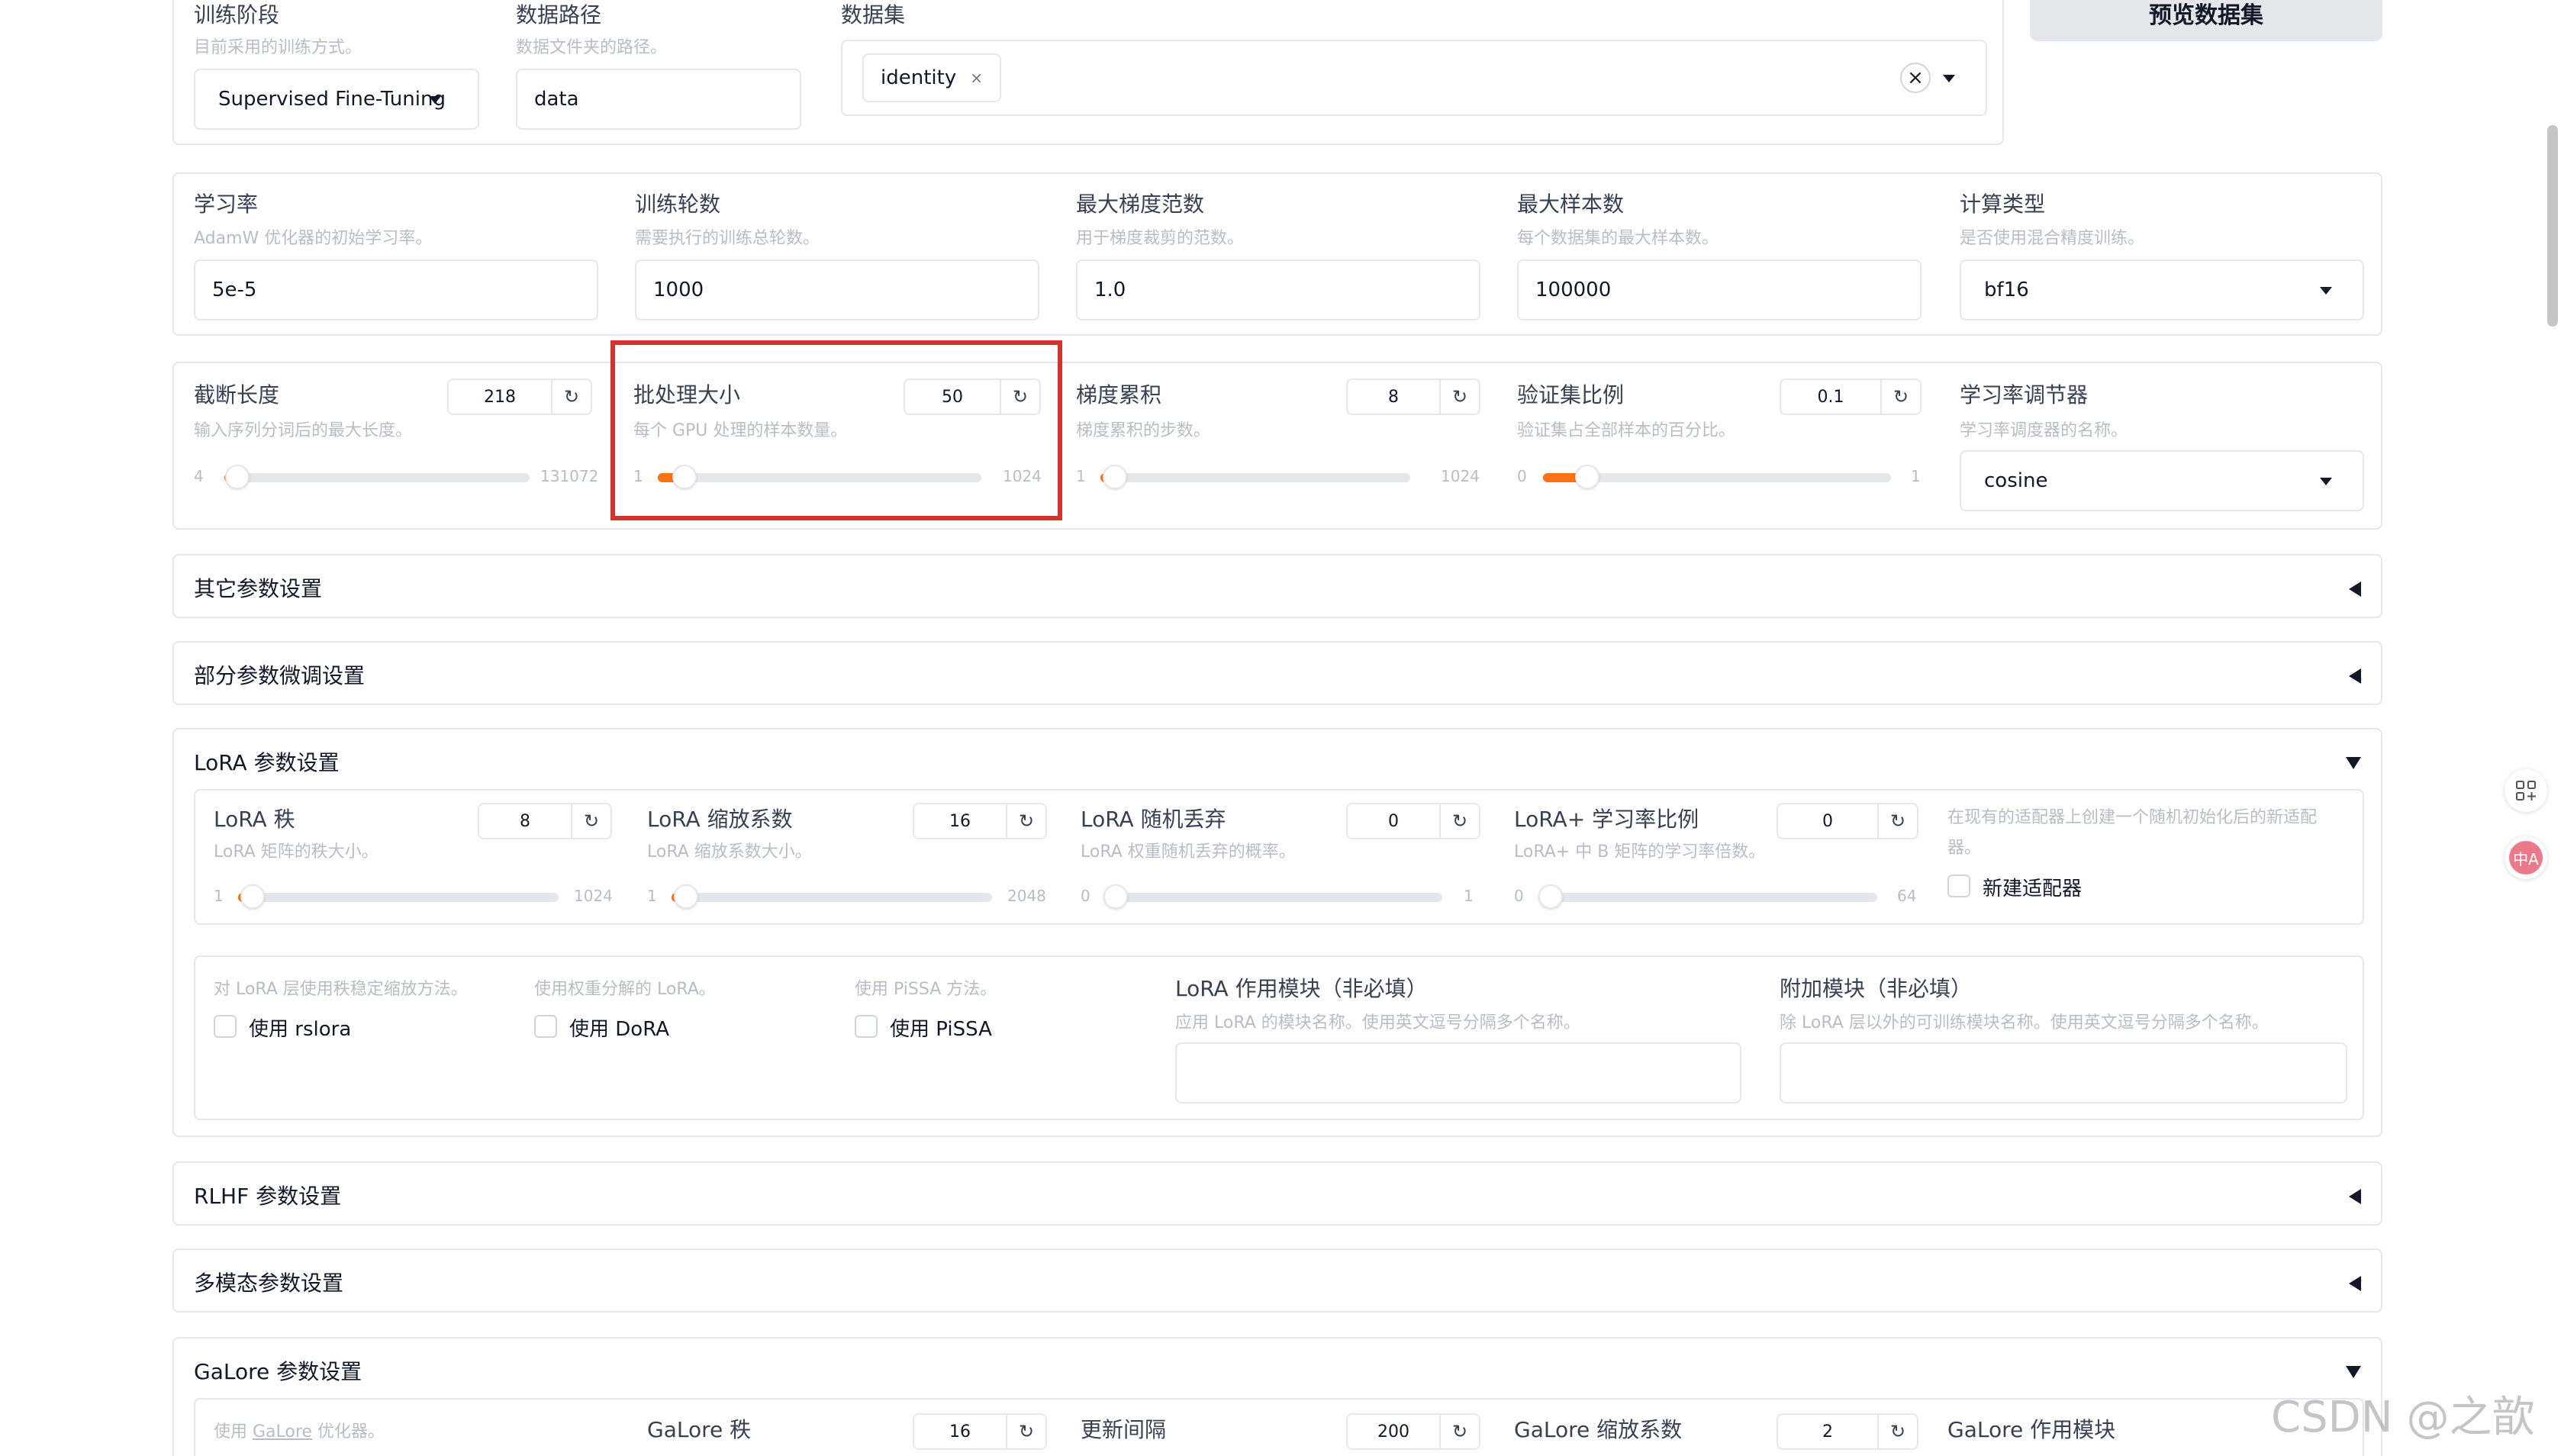 Image resolution: width=2561 pixels, height=1456 pixels. I want to click on lora-dropout-number: 0 ↻, so click(1413, 821).